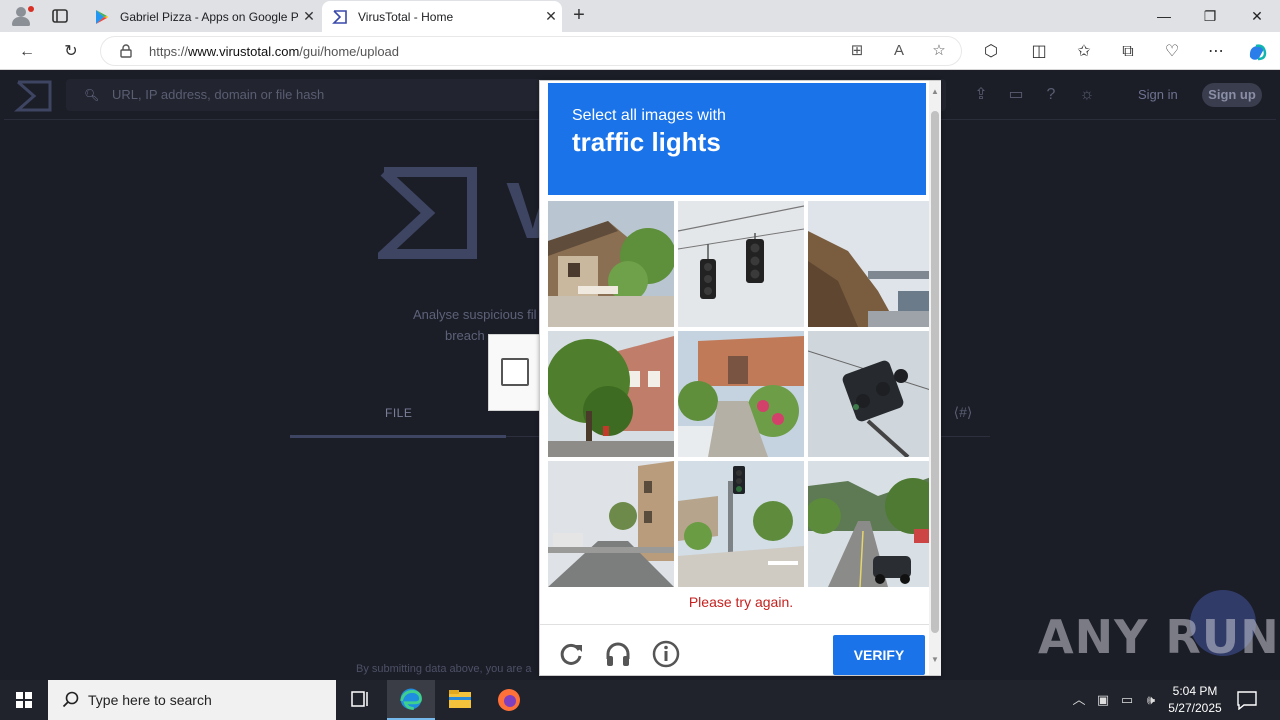  What do you see at coordinates (857, 51) in the screenshot?
I see `app-available-icon: ⊞` at bounding box center [857, 51].